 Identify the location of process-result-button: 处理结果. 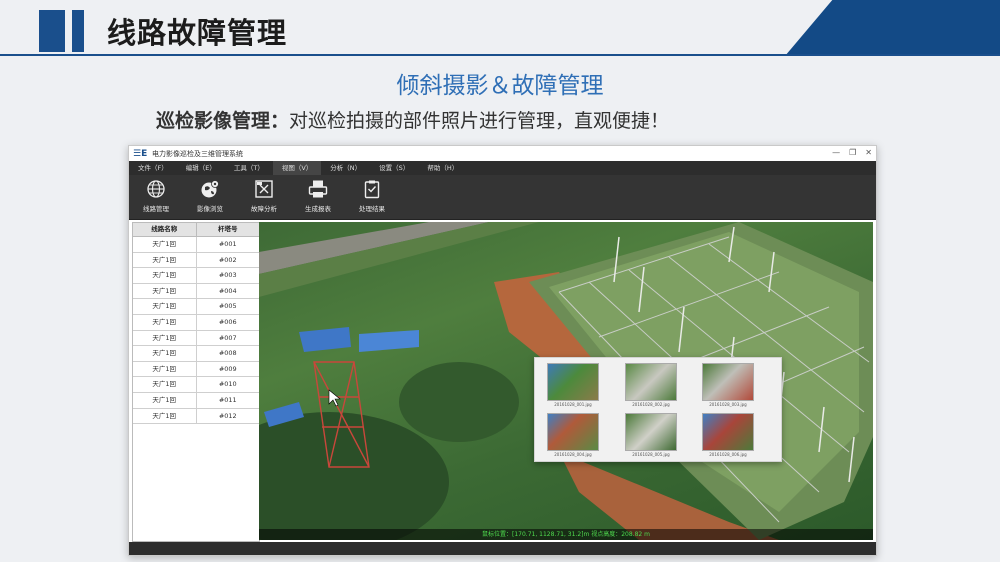
(372, 197).